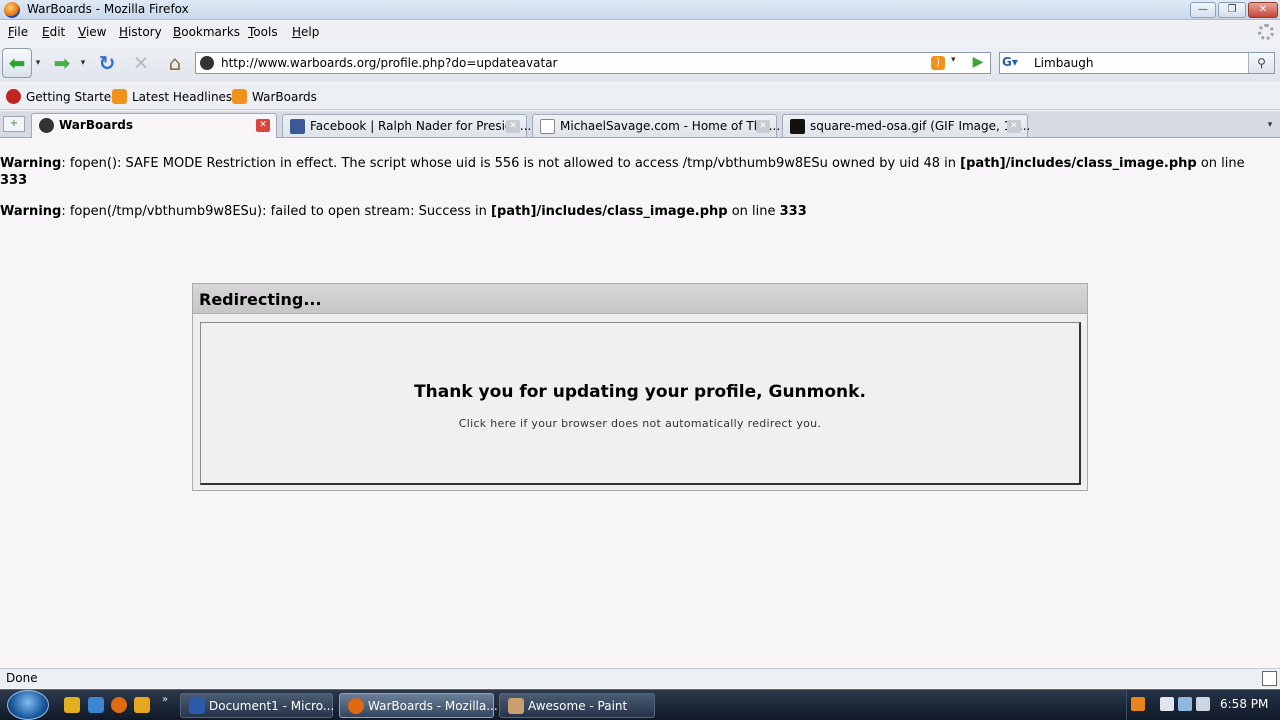  I want to click on tab-gif-image: square-med-osa.gif (GIF Image, 19... ✕, so click(906, 125).